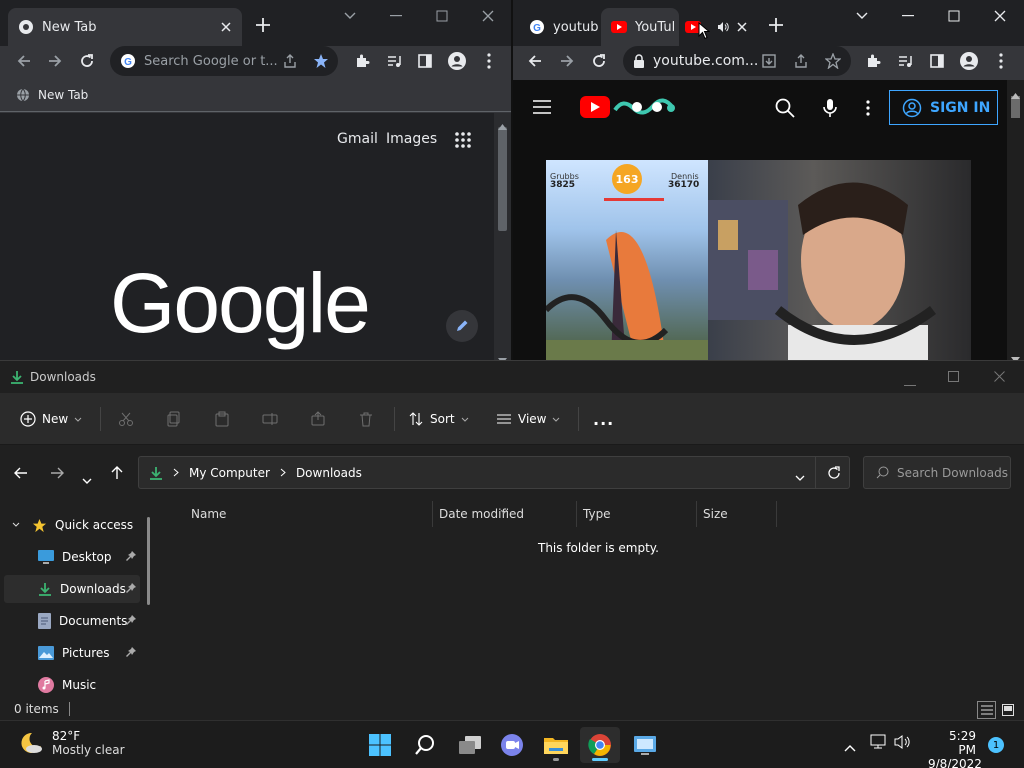  I want to click on notification-badge: 1, so click(996, 745).